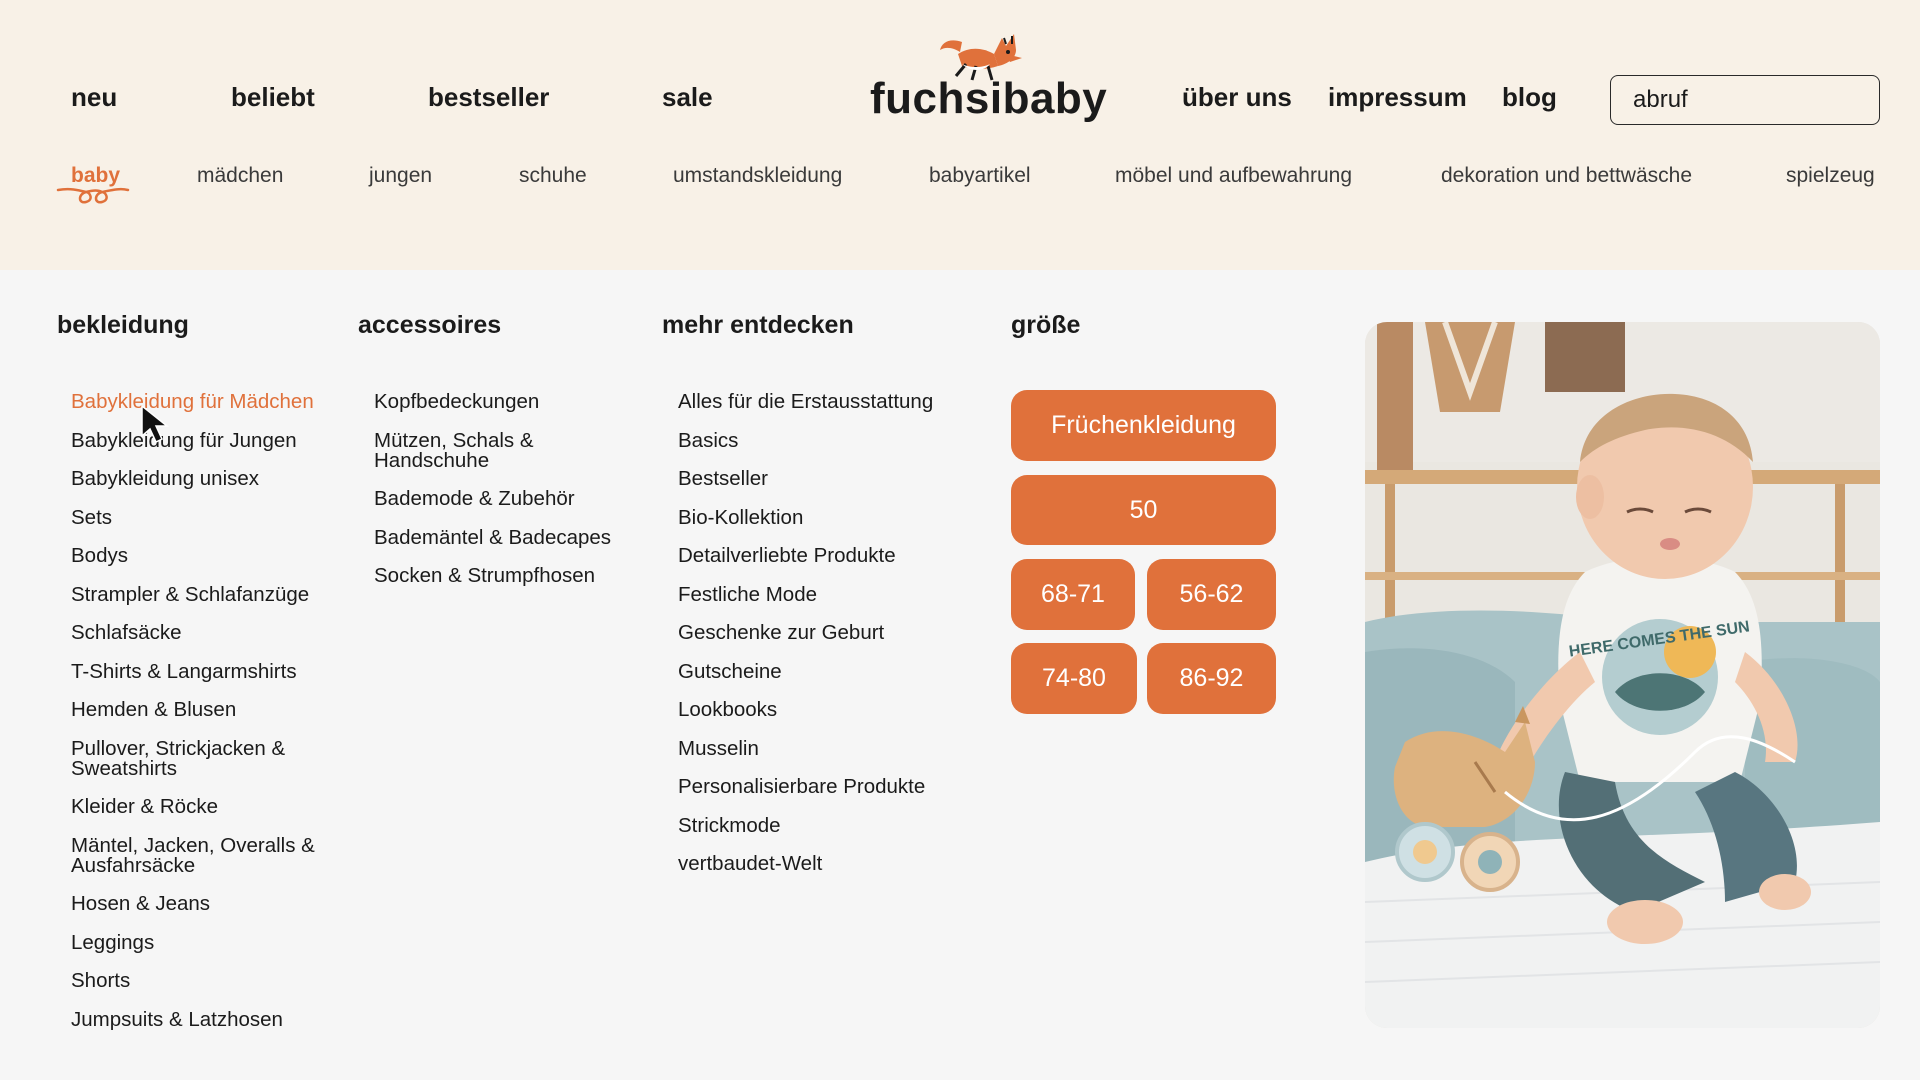 The image size is (1920, 1080). What do you see at coordinates (211, 806) in the screenshot?
I see `list-item: Kleider & Röcke` at bounding box center [211, 806].